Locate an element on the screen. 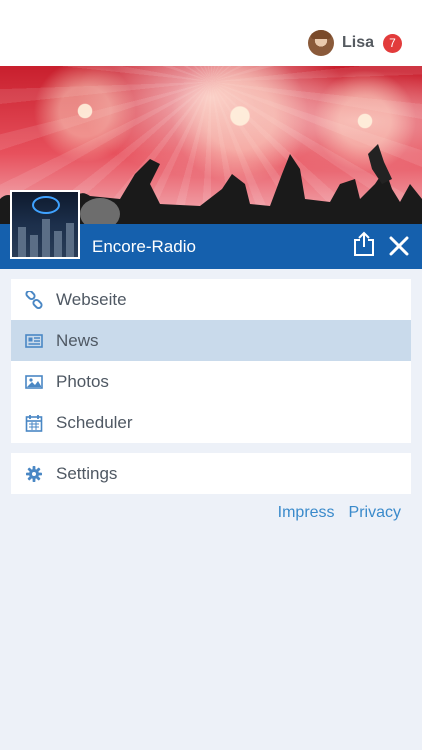 The image size is (422, 750). menu-item-news: News is located at coordinates (211, 340).